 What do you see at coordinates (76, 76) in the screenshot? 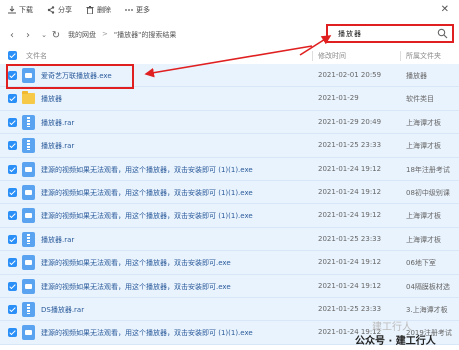
I see `file-name: 爱奇艺万联播放器.exe` at bounding box center [76, 76].